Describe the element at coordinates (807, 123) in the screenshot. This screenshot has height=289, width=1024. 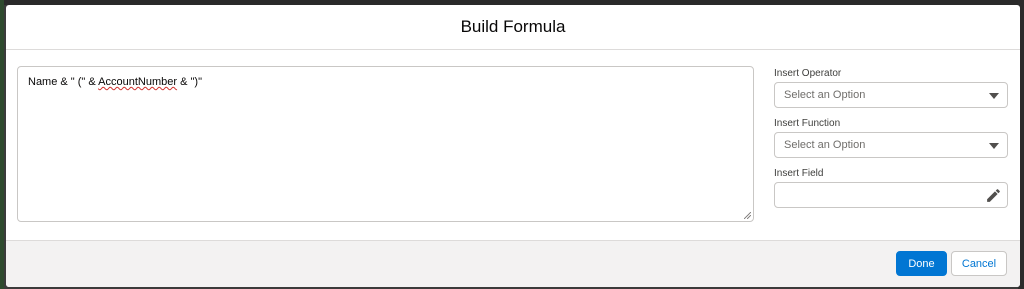
I see `insert-function-label: Insert Function` at that location.